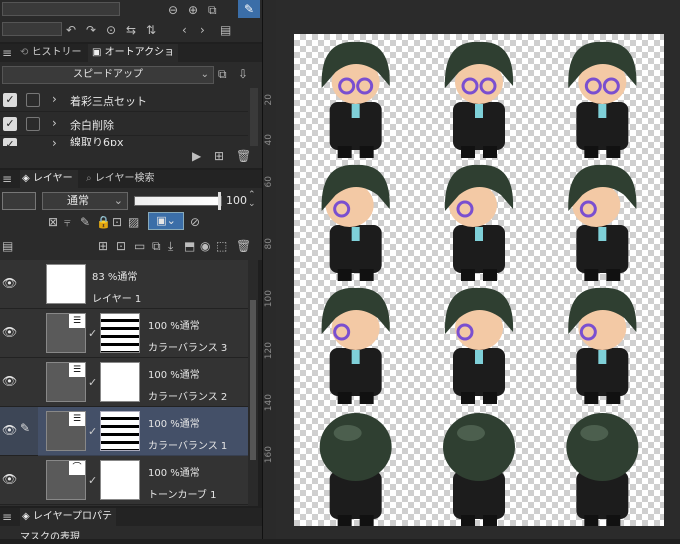 This screenshot has width=680, height=544. Describe the element at coordinates (156, 246) in the screenshot. I see `copy-layer-icon: ⧉` at that location.